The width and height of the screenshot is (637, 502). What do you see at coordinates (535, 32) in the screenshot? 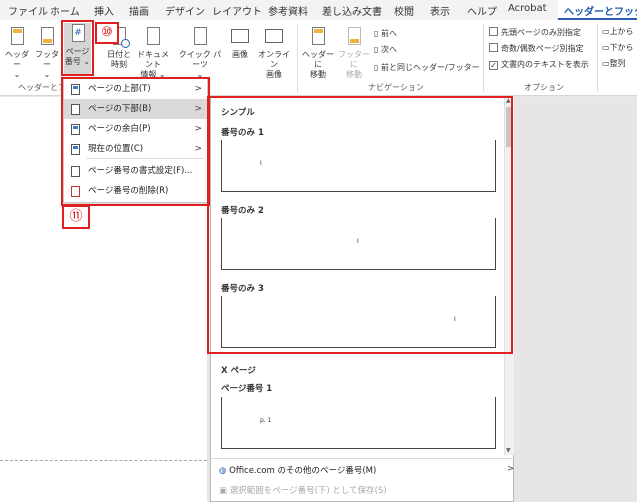
I see `first-page-checkbox: 先頭ページのみ別指定` at bounding box center [535, 32].